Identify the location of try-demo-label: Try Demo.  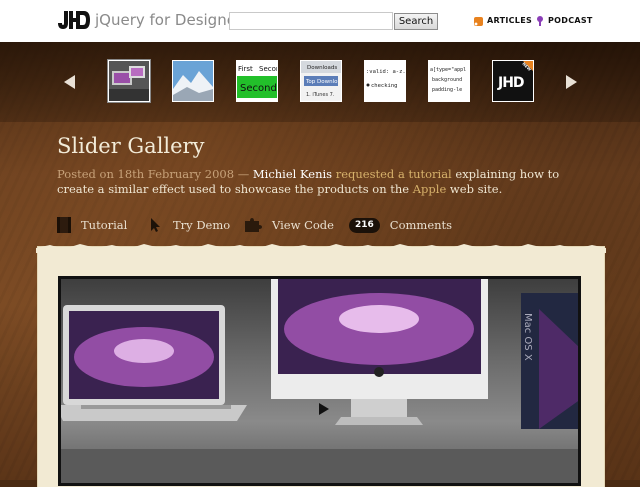
(202, 225).